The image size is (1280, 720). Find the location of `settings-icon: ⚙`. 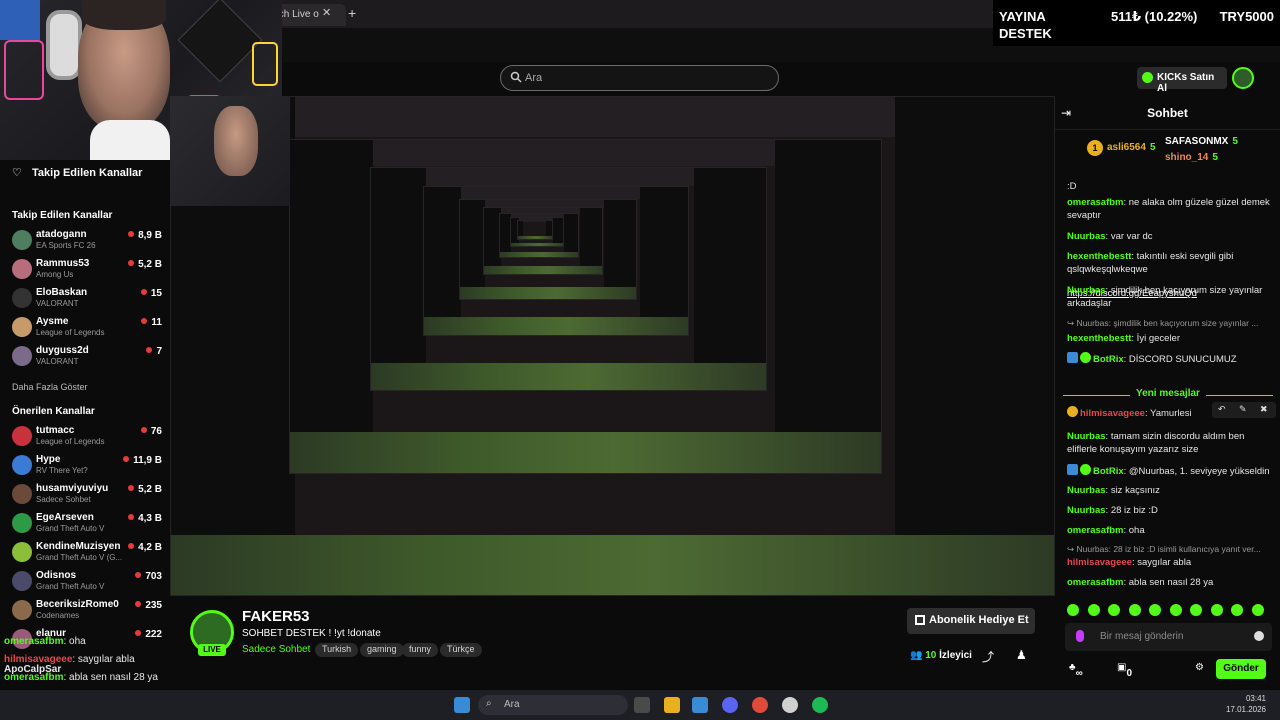

settings-icon: ⚙ is located at coordinates (1199, 667).